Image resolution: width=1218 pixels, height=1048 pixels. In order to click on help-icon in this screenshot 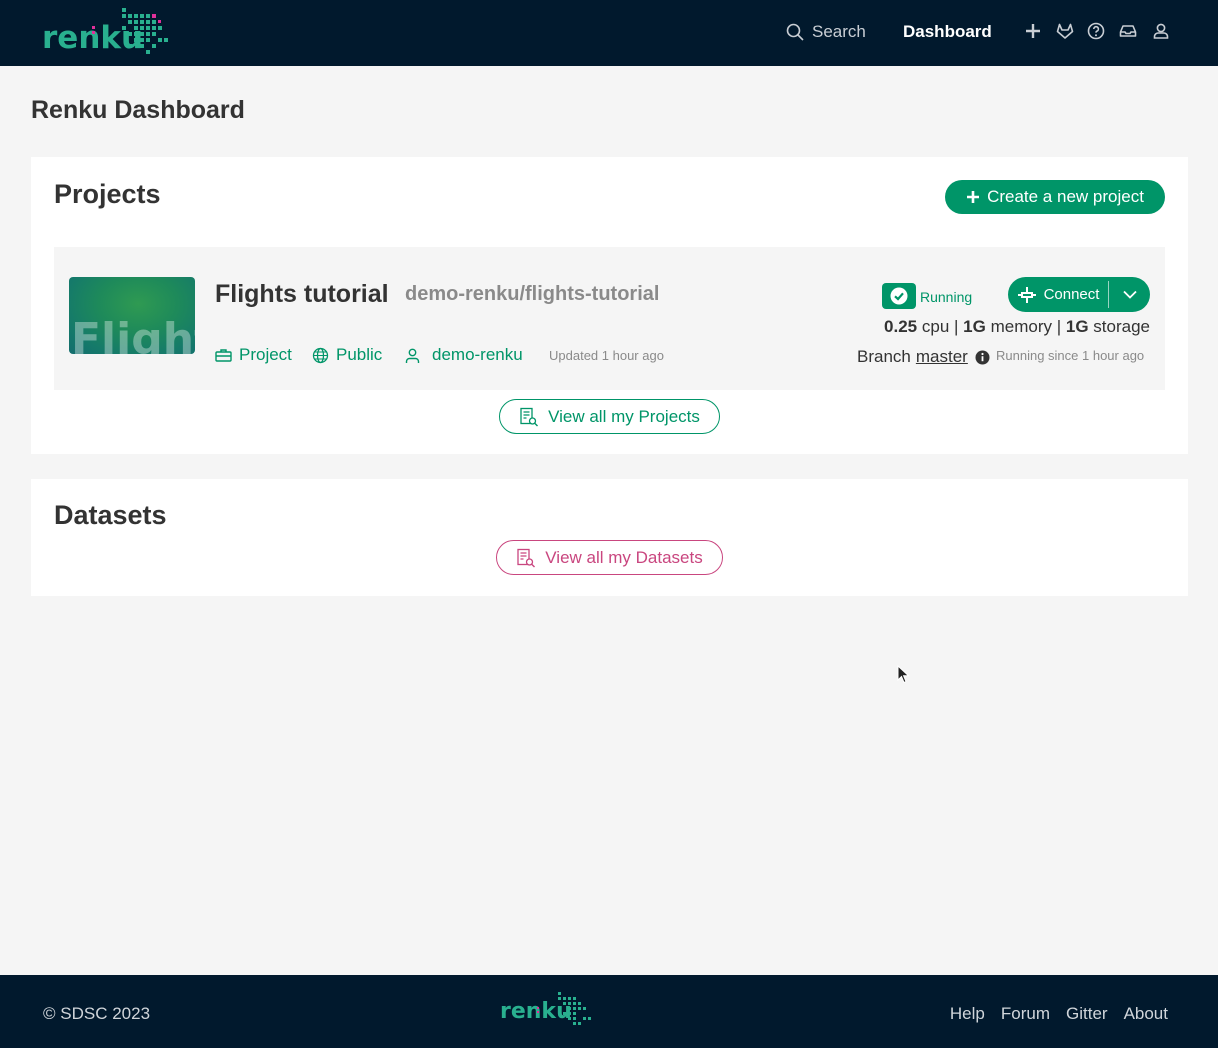, I will do `click(1096, 31)`.